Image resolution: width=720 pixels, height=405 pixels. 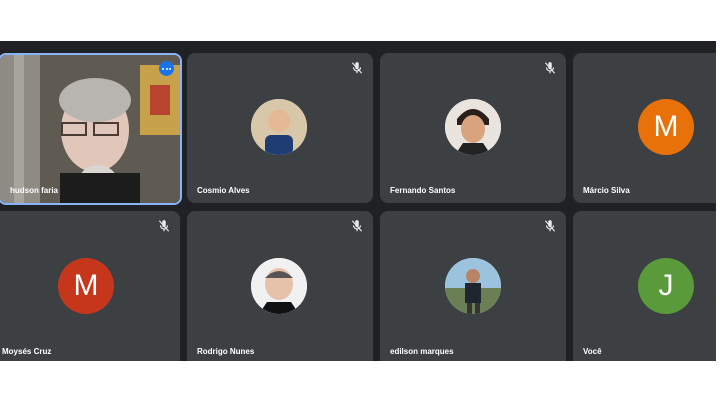 I want to click on participant-tile-moyses-cruz: M Moysés Cruz, so click(x=90, y=286).